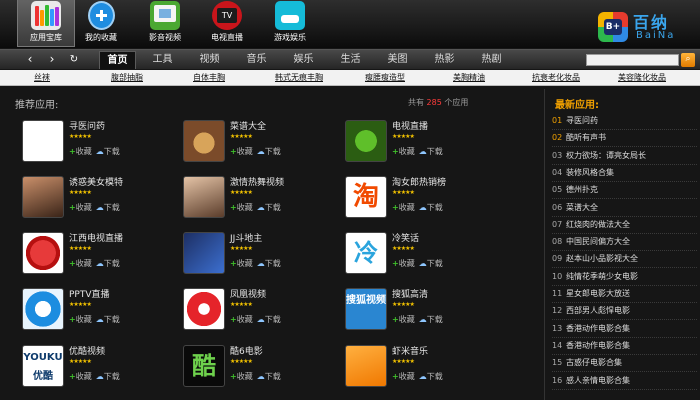 The image size is (700, 400). Describe the element at coordinates (204, 309) in the screenshot. I see `phoenix-icon` at that location.